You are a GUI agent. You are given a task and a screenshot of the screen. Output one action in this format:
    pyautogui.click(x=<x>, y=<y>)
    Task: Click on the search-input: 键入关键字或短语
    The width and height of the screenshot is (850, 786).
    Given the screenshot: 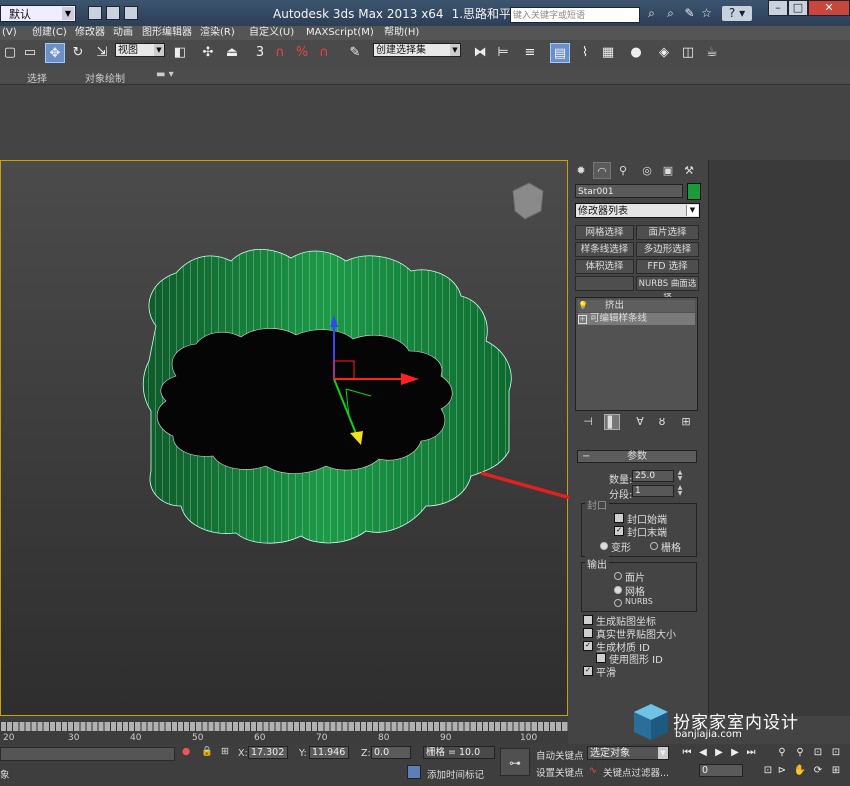 What is the action you would take?
    pyautogui.click(x=575, y=15)
    